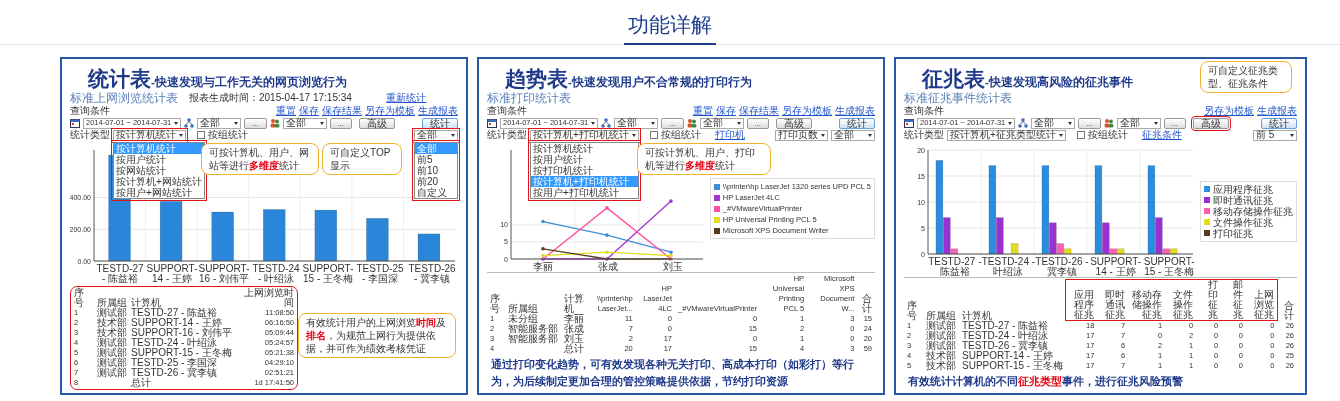 The width and height of the screenshot is (1340, 401). Describe the element at coordinates (1275, 135) in the screenshot. I see `dropdown: 前 5` at that location.